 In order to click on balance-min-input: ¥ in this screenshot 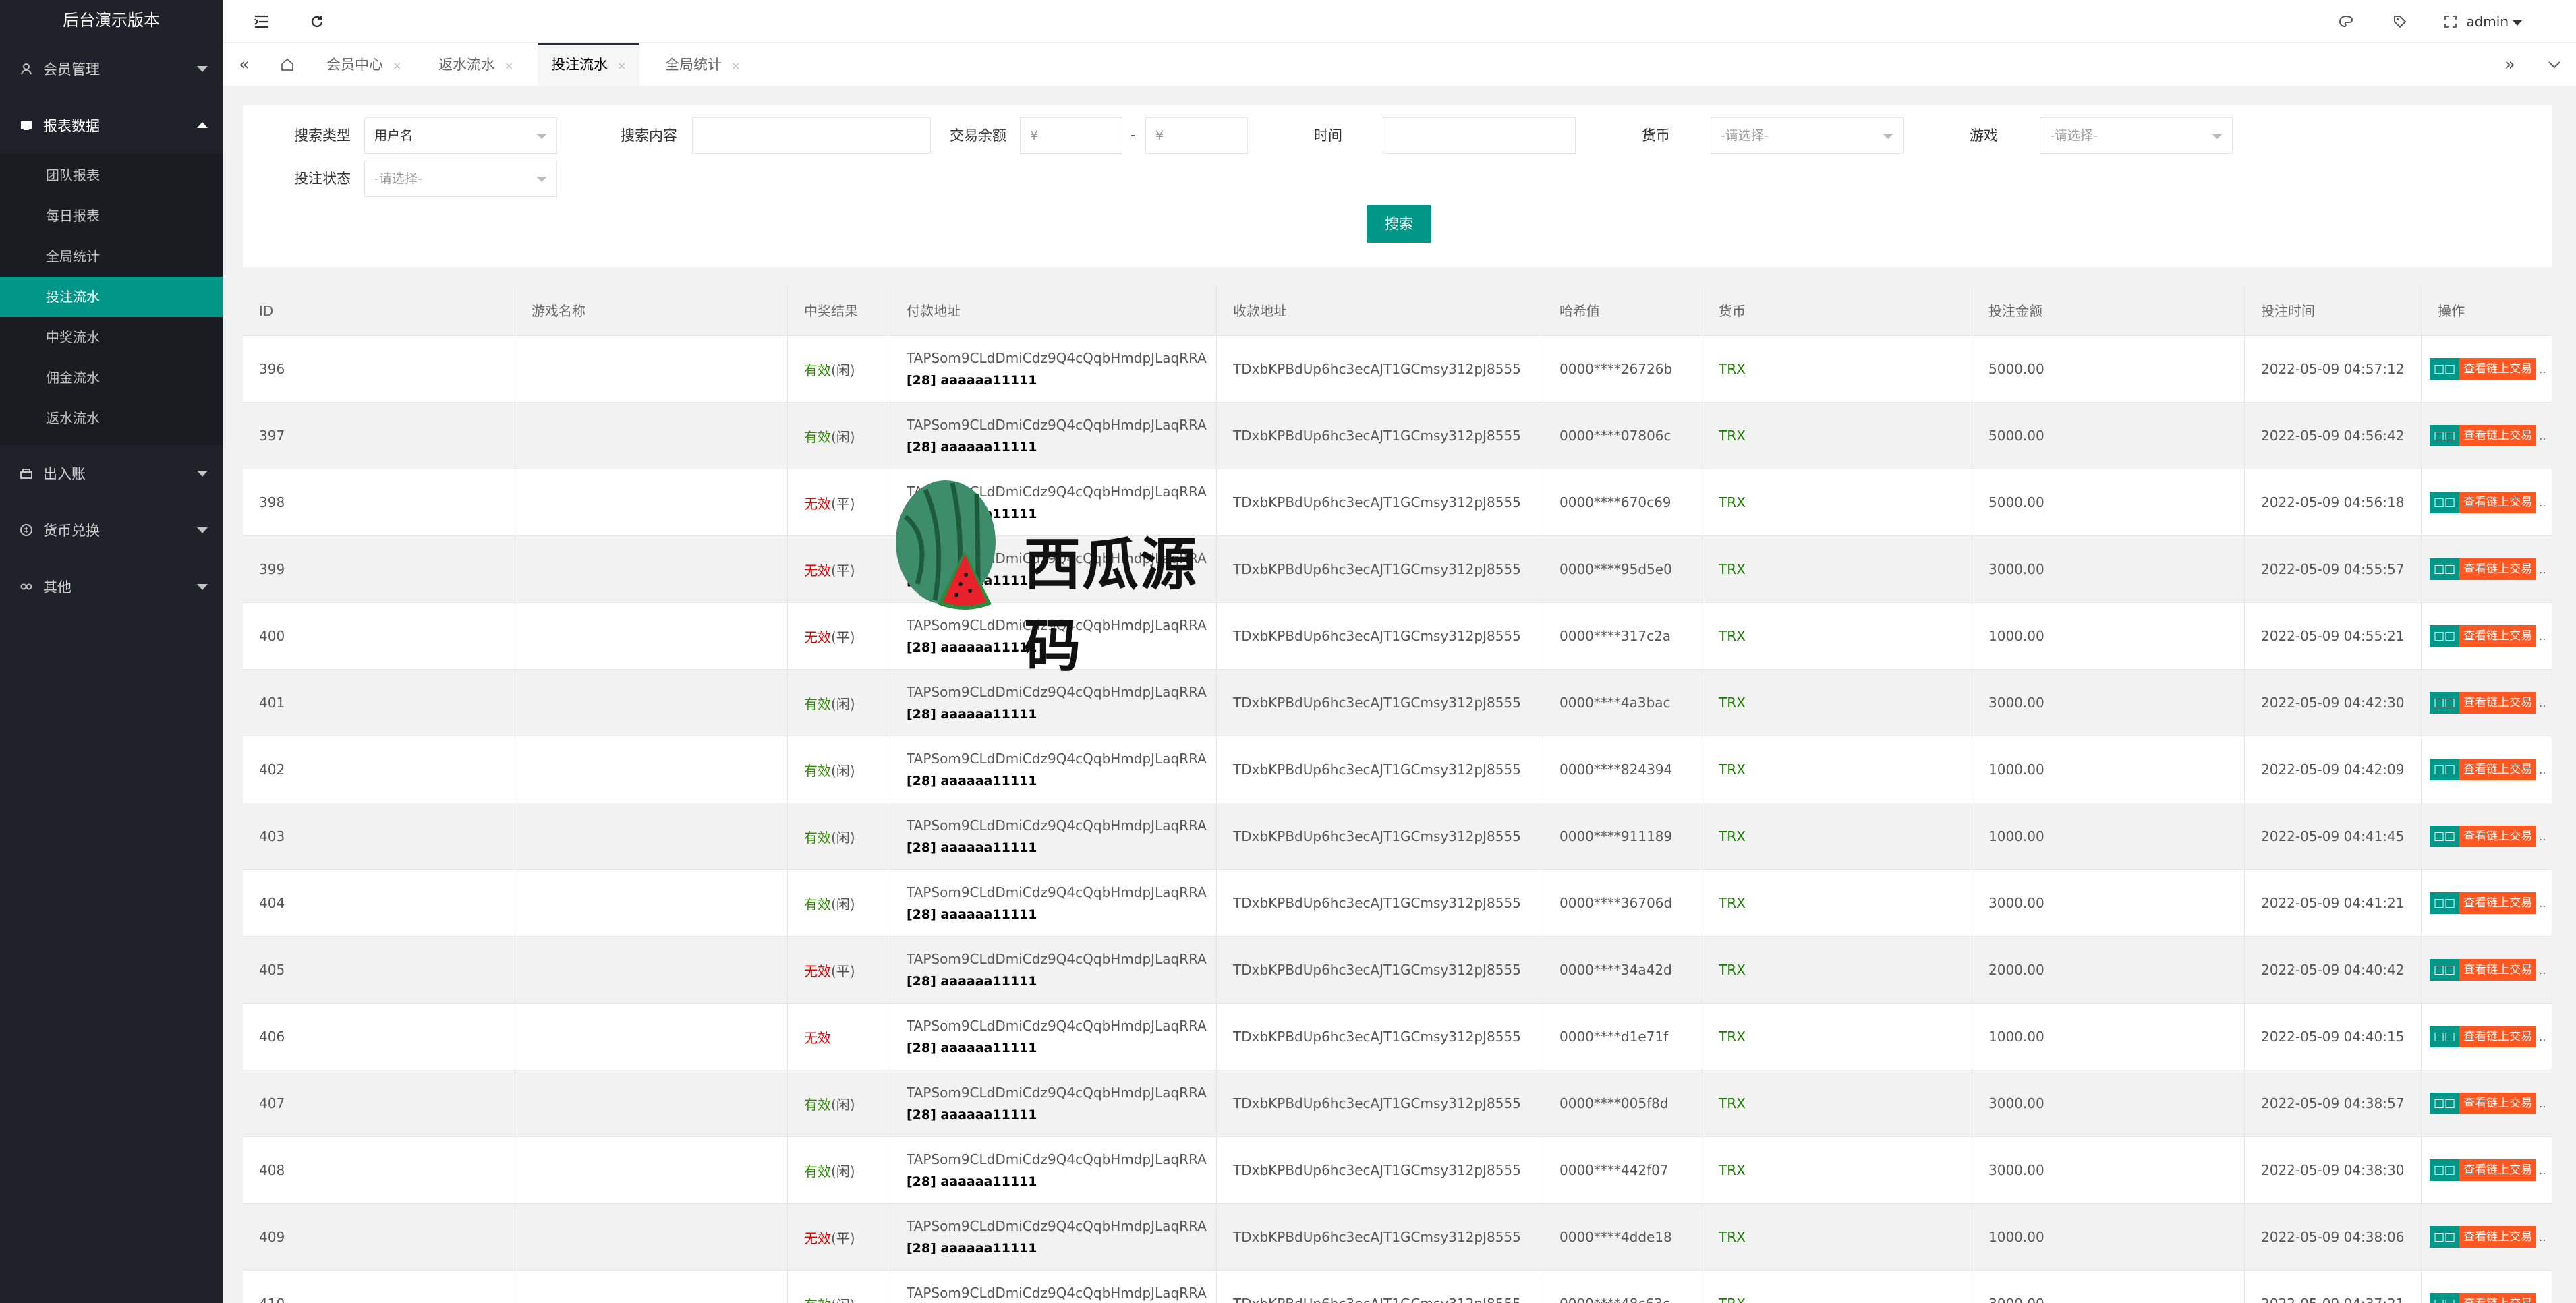, I will do `click(1071, 135)`.